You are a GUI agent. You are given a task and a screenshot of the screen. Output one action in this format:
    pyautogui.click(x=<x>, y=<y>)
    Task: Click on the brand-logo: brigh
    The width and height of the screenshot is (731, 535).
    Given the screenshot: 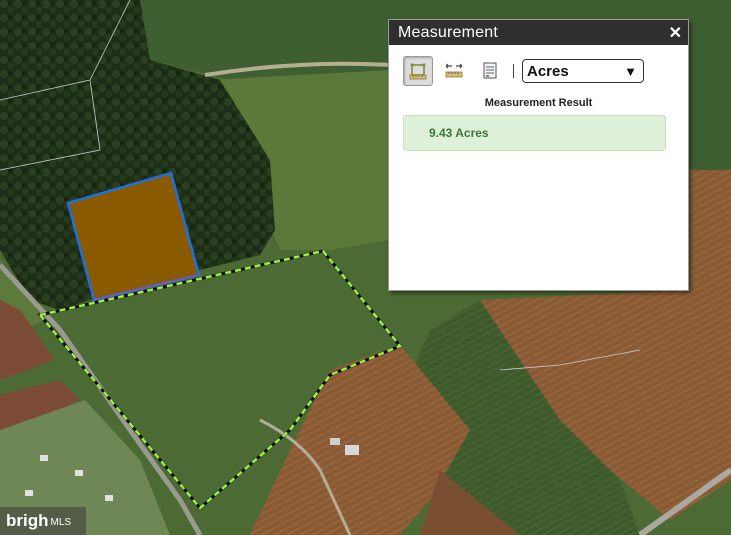 What is the action you would take?
    pyautogui.click(x=27, y=520)
    